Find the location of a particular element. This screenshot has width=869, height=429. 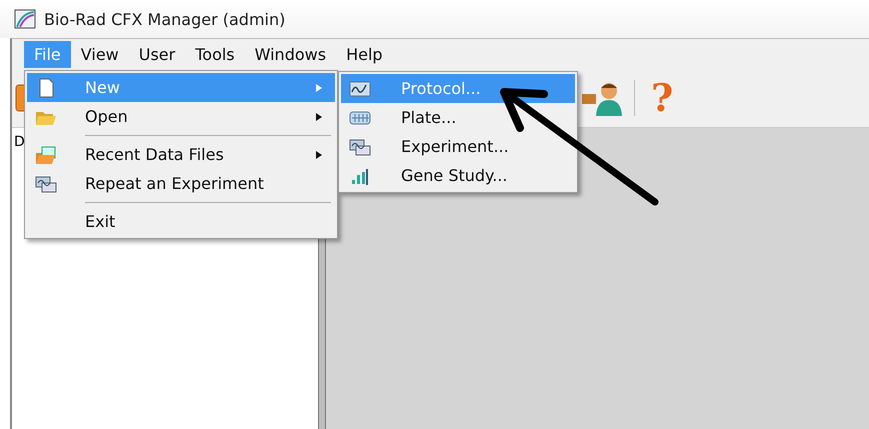

menu-item: Repeat an Experiment is located at coordinates (181, 183).